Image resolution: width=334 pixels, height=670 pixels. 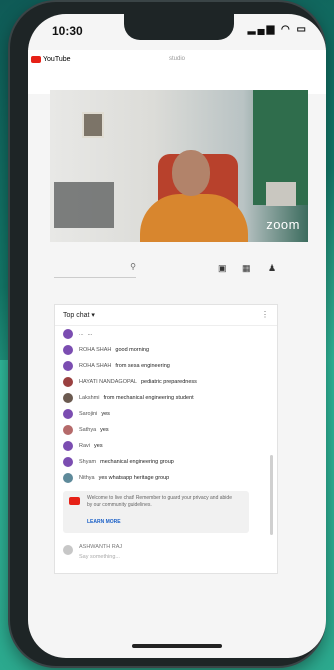 I want to click on video-person-head, so click(x=191, y=173).